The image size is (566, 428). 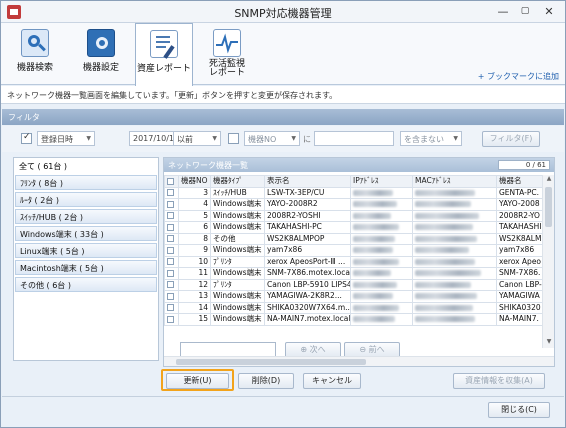 What do you see at coordinates (307, 204) in the screenshot?
I see `display-name: YAYO-2008R2` at bounding box center [307, 204].